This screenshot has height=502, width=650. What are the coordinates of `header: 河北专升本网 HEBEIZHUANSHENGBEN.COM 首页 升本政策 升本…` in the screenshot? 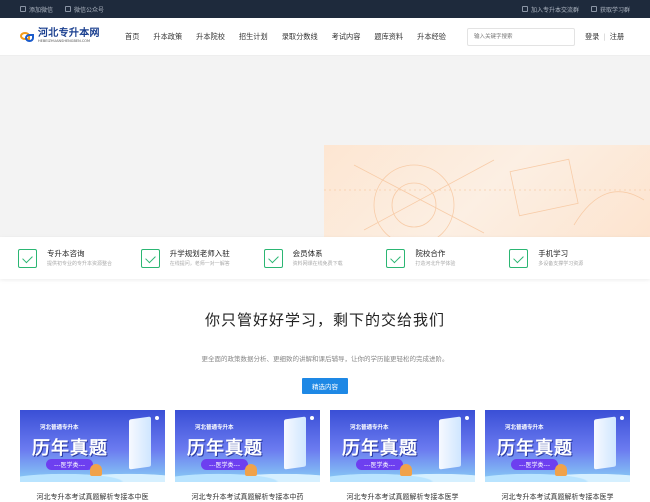 It's located at (325, 37).